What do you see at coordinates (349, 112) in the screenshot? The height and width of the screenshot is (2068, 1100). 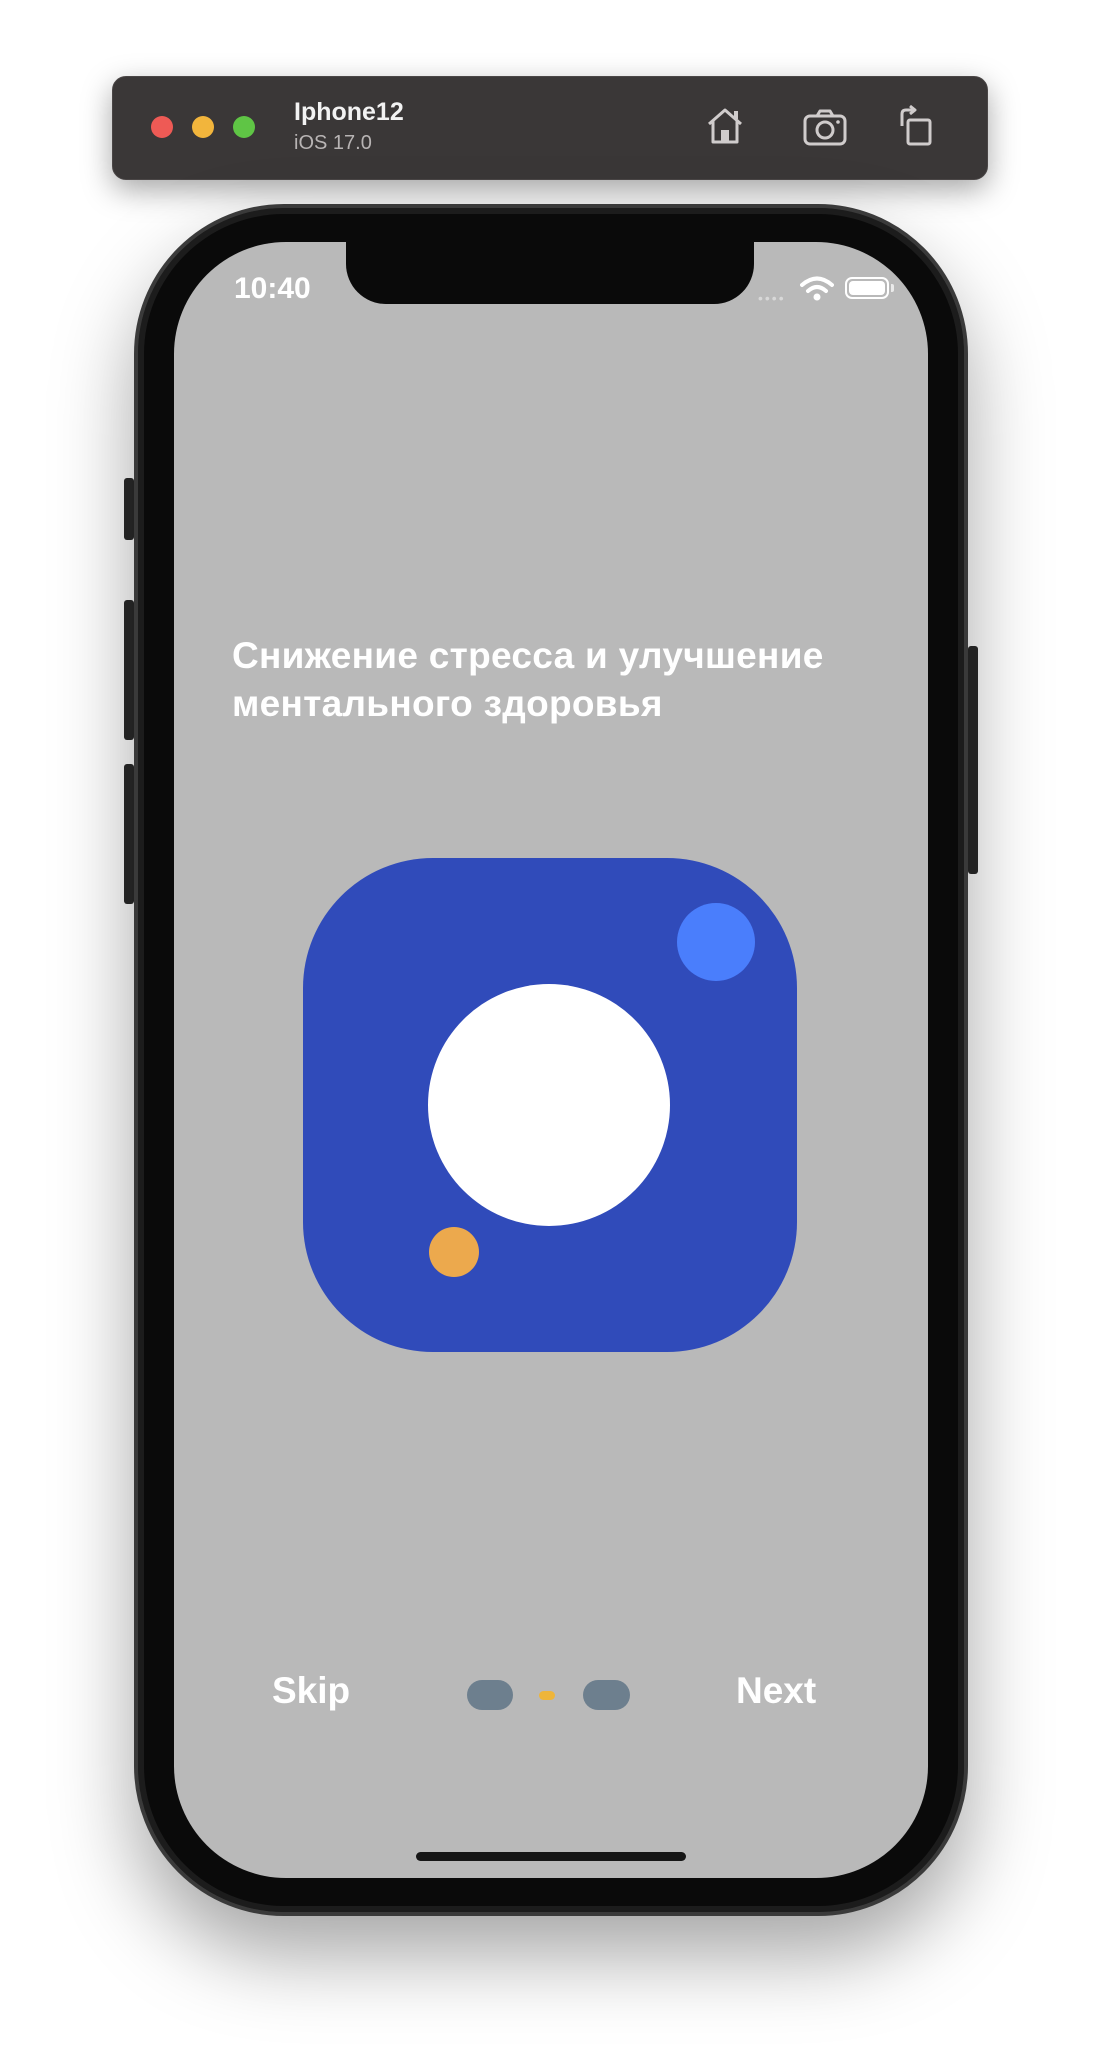 I see `device-name: Iphone12` at bounding box center [349, 112].